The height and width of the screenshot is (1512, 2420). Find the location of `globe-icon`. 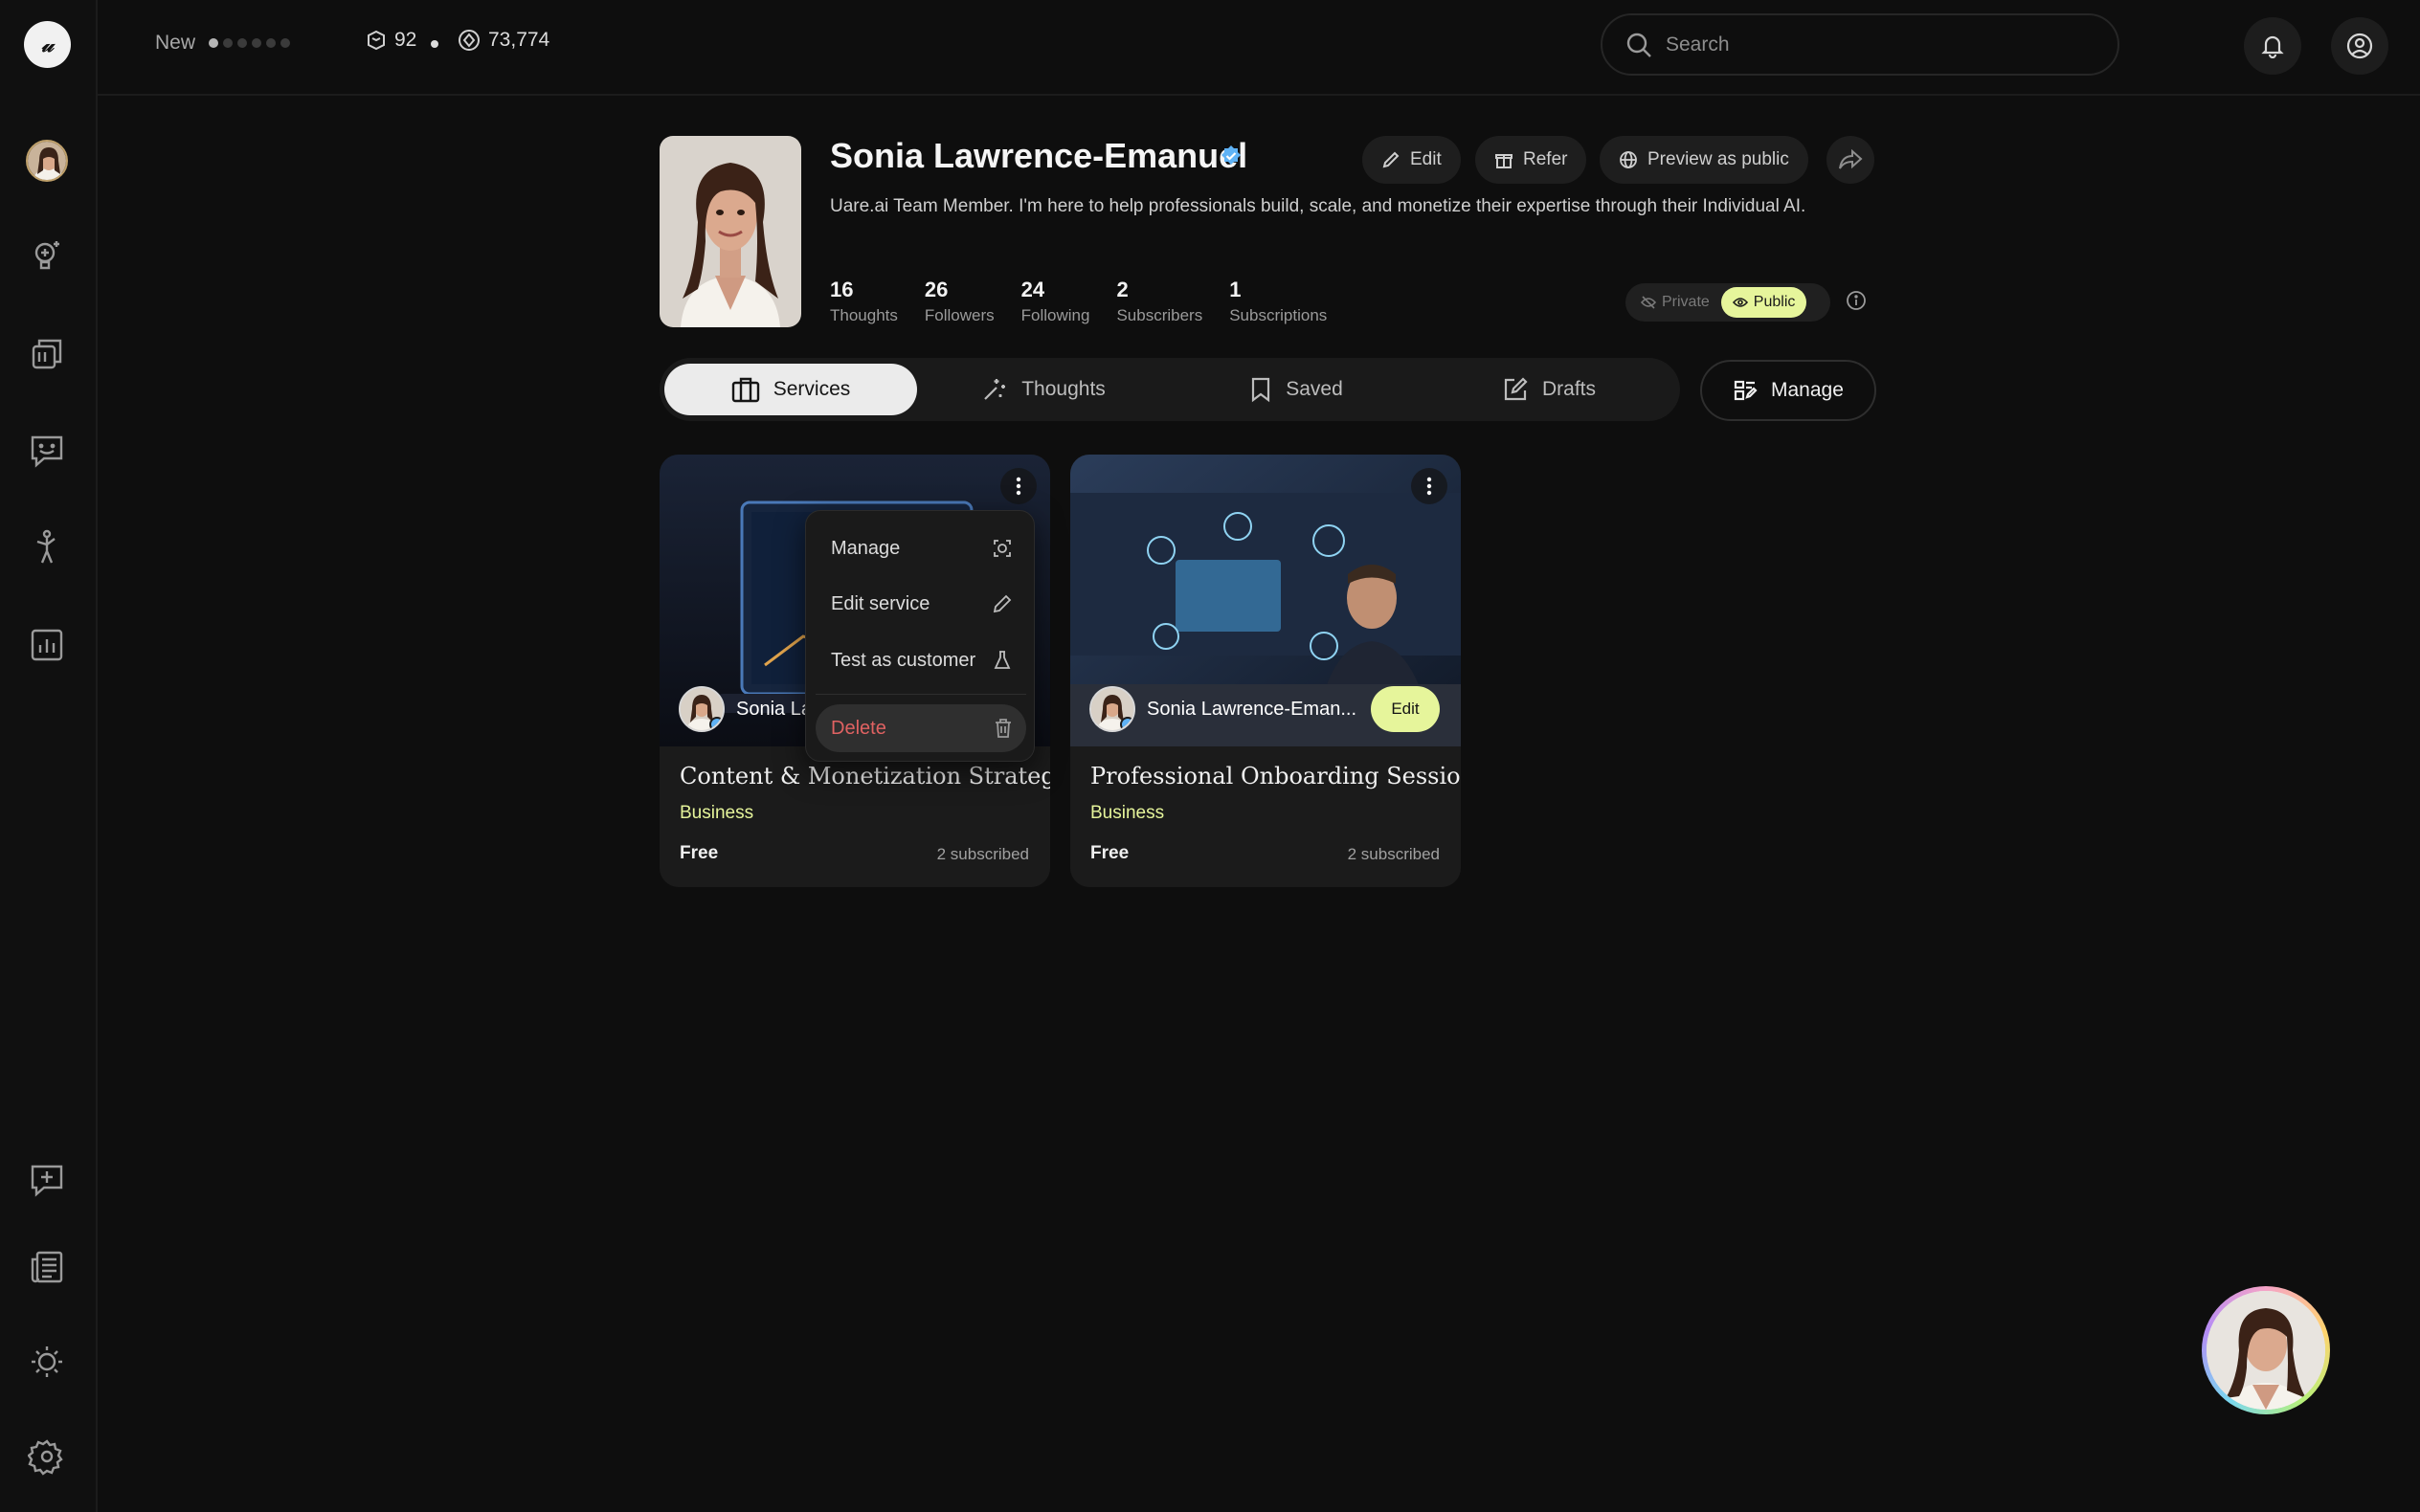

globe-icon is located at coordinates (1628, 159).